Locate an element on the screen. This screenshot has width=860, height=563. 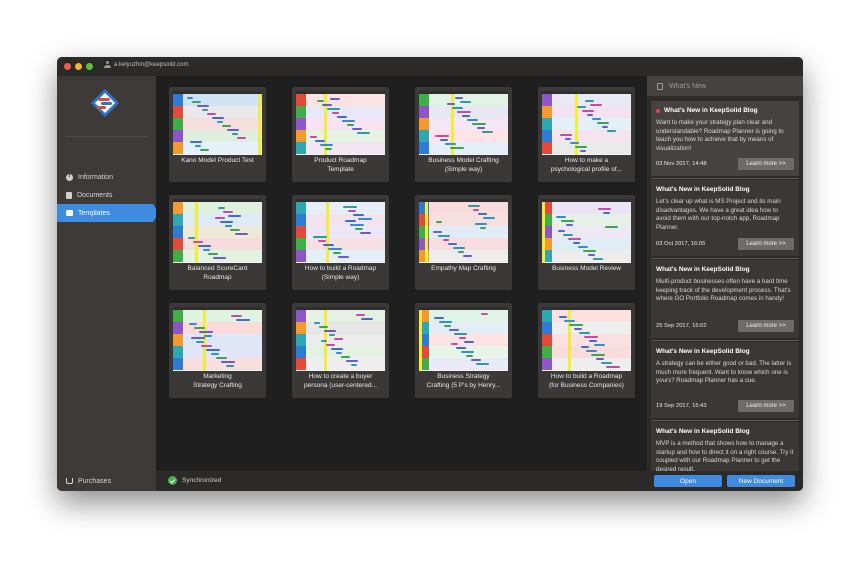
close-window-button is located at coordinates (67, 66).